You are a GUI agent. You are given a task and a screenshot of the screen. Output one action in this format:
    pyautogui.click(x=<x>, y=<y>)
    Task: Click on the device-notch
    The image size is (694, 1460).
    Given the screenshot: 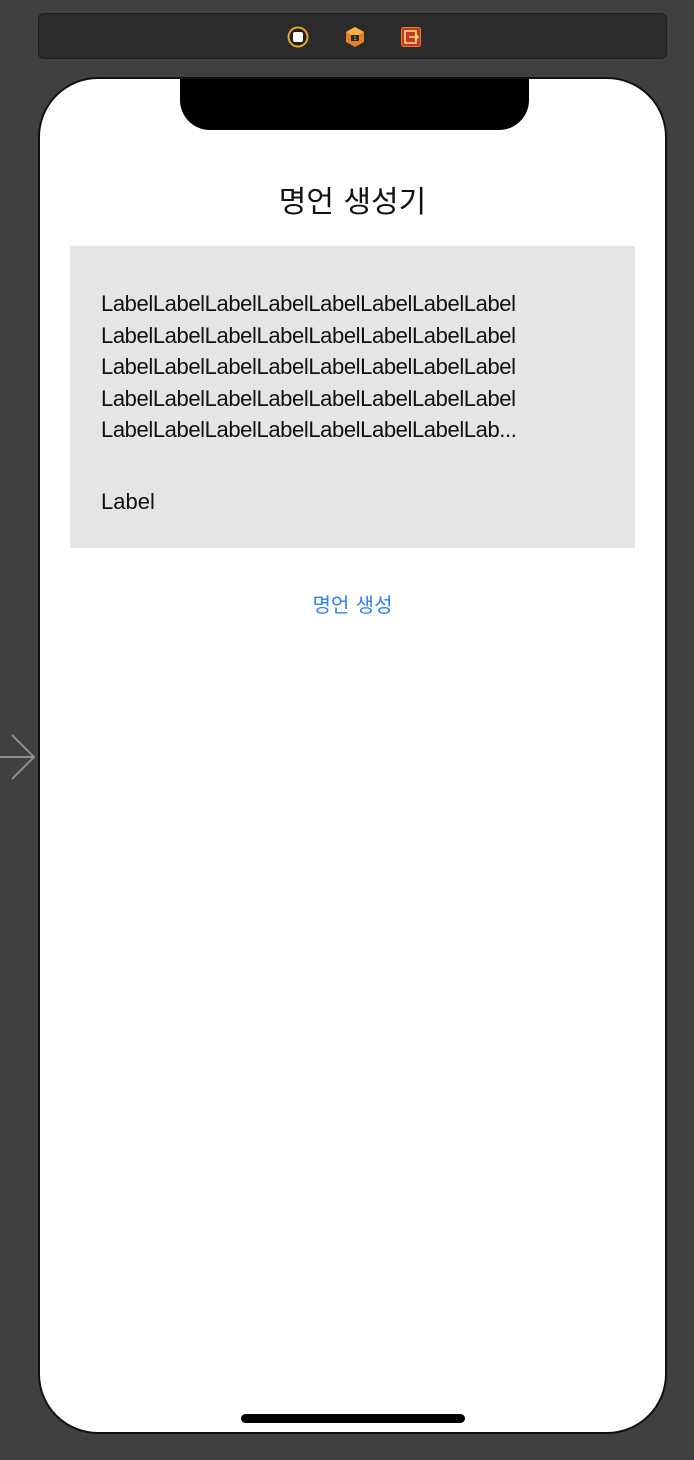 What is the action you would take?
    pyautogui.click(x=354, y=104)
    